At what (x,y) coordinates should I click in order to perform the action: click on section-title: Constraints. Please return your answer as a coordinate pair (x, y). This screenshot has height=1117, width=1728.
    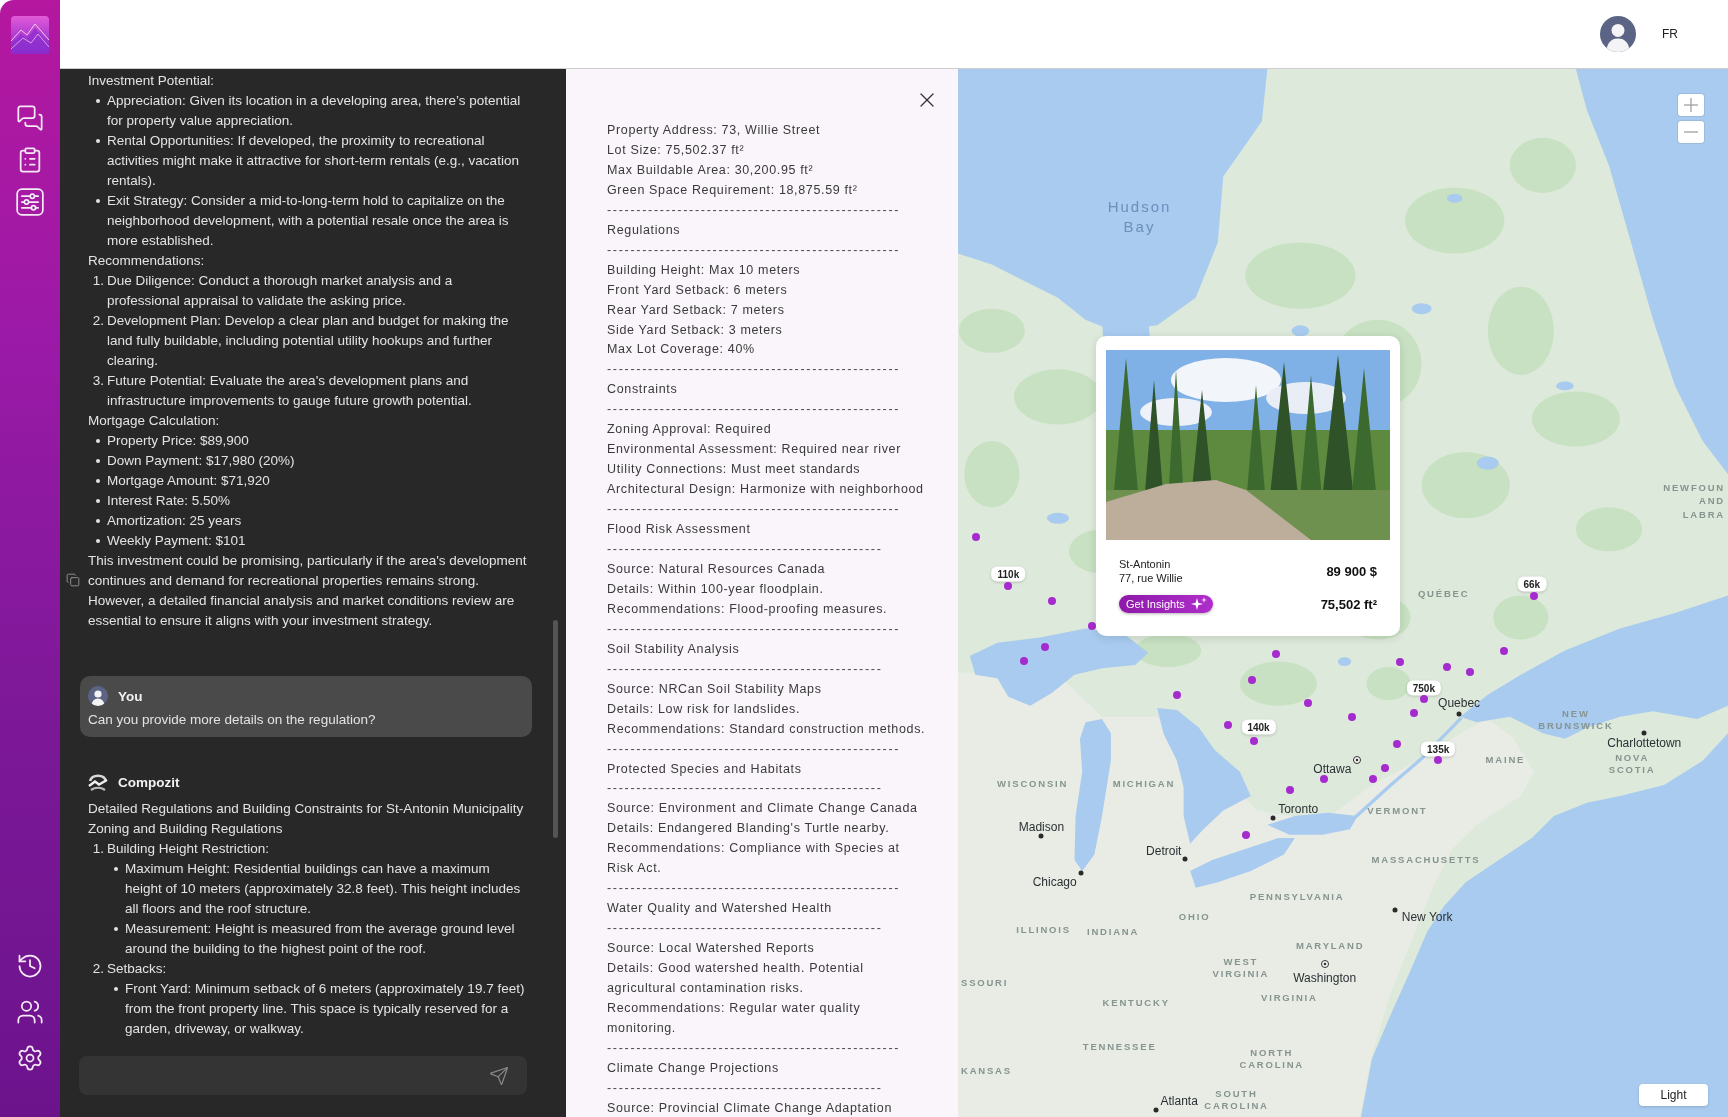
    Looking at the image, I should click on (643, 390).